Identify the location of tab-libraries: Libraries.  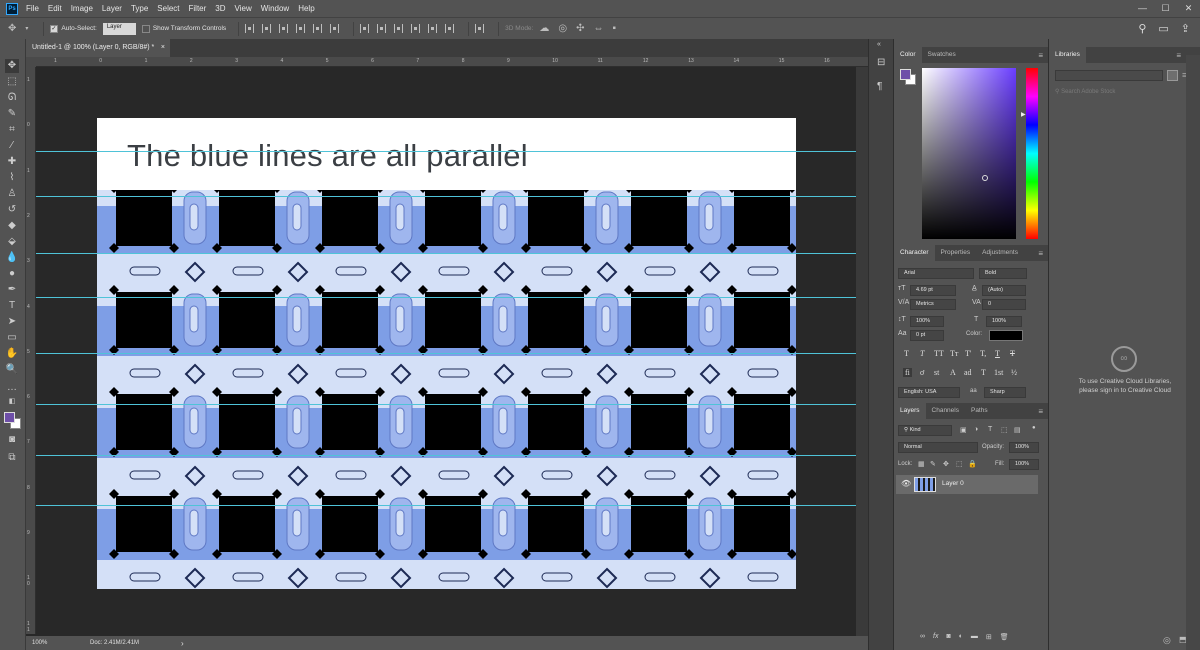
(1067, 55).